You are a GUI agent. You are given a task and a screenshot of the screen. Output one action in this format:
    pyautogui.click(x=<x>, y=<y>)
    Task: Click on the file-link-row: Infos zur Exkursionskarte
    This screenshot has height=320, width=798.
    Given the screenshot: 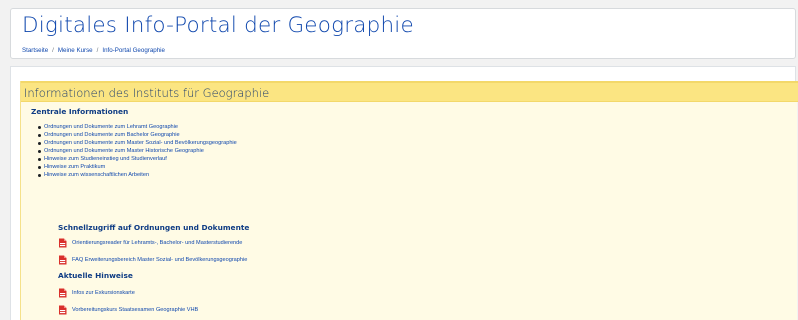 What is the action you would take?
    pyautogui.click(x=96, y=293)
    